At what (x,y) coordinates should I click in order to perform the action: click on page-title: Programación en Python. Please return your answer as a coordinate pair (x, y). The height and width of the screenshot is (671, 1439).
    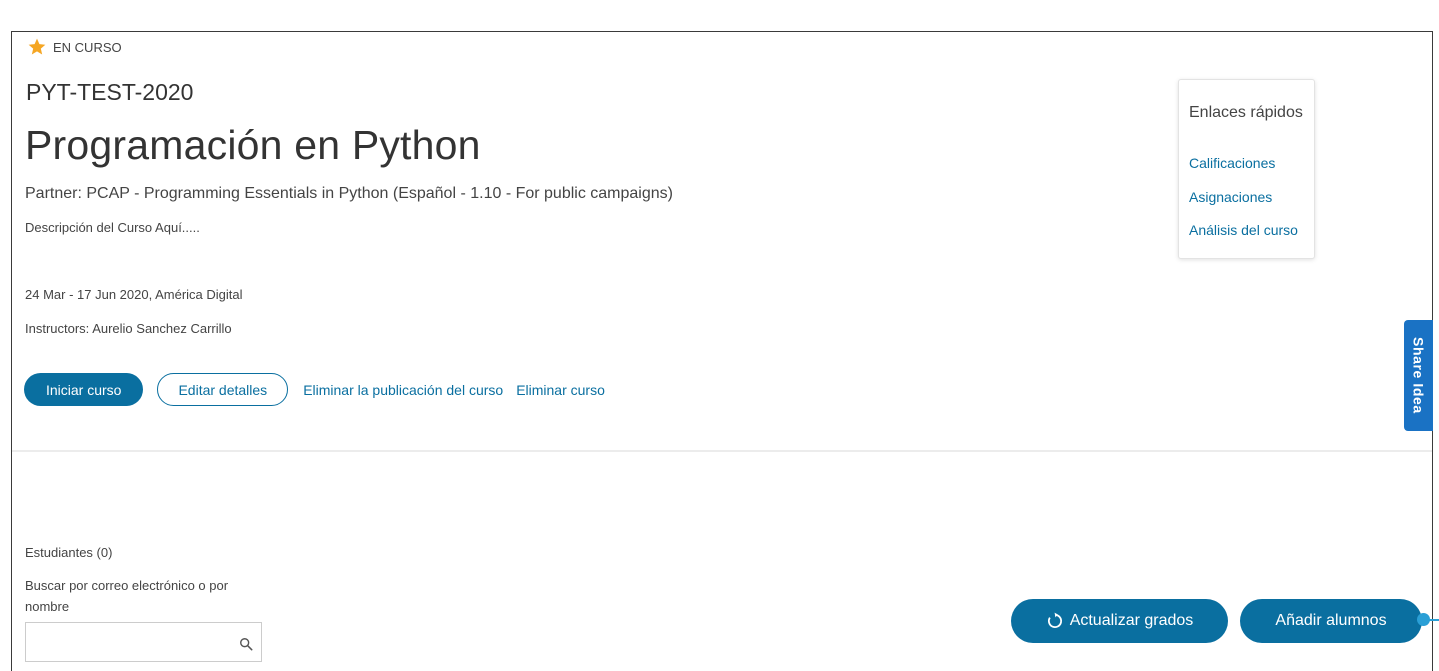
    Looking at the image, I should click on (253, 145).